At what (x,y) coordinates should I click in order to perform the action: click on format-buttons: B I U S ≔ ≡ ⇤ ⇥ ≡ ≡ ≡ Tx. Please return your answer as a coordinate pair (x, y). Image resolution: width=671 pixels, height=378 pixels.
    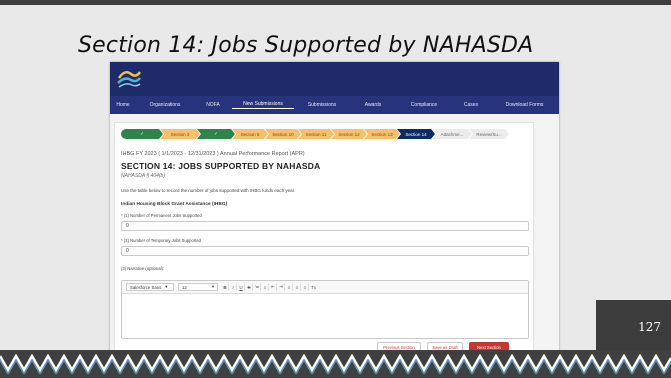
    Looking at the image, I should click on (269, 287).